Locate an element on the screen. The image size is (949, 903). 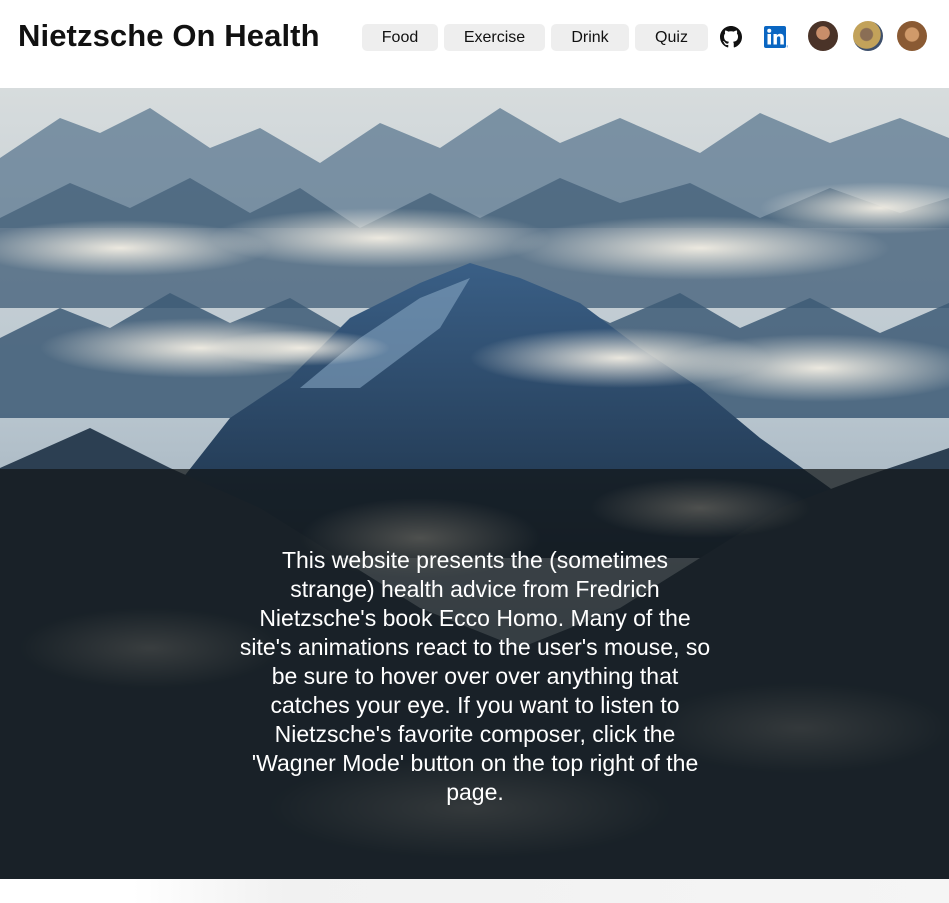
github-icon is located at coordinates (731, 37).